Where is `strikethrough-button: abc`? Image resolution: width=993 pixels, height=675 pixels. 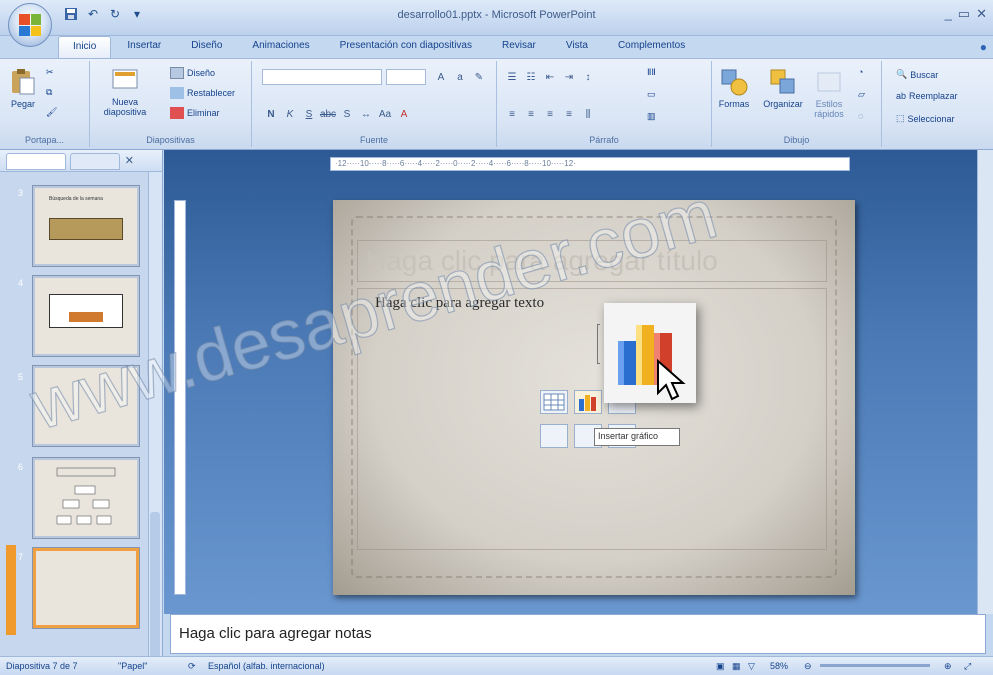
strikethrough-button: abc is located at coordinates (328, 114).